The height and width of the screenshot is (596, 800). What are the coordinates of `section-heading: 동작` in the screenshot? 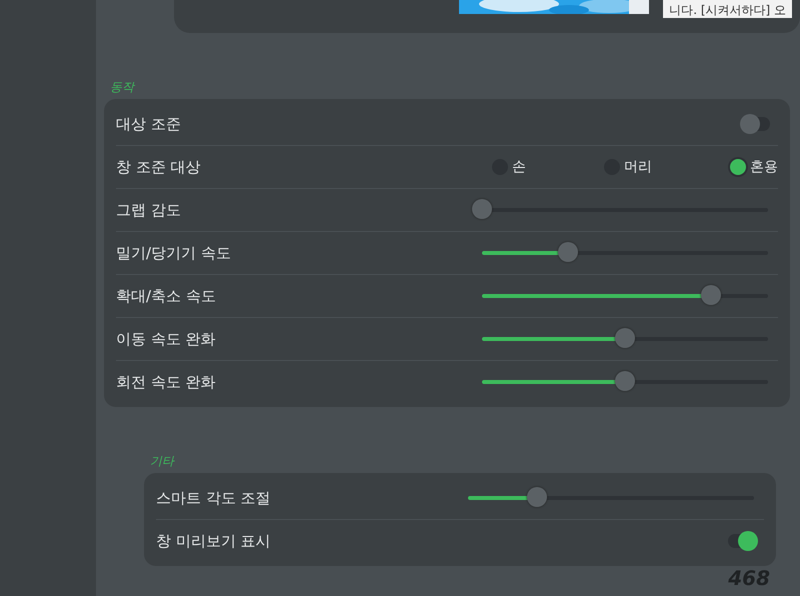 It's located at (123, 87).